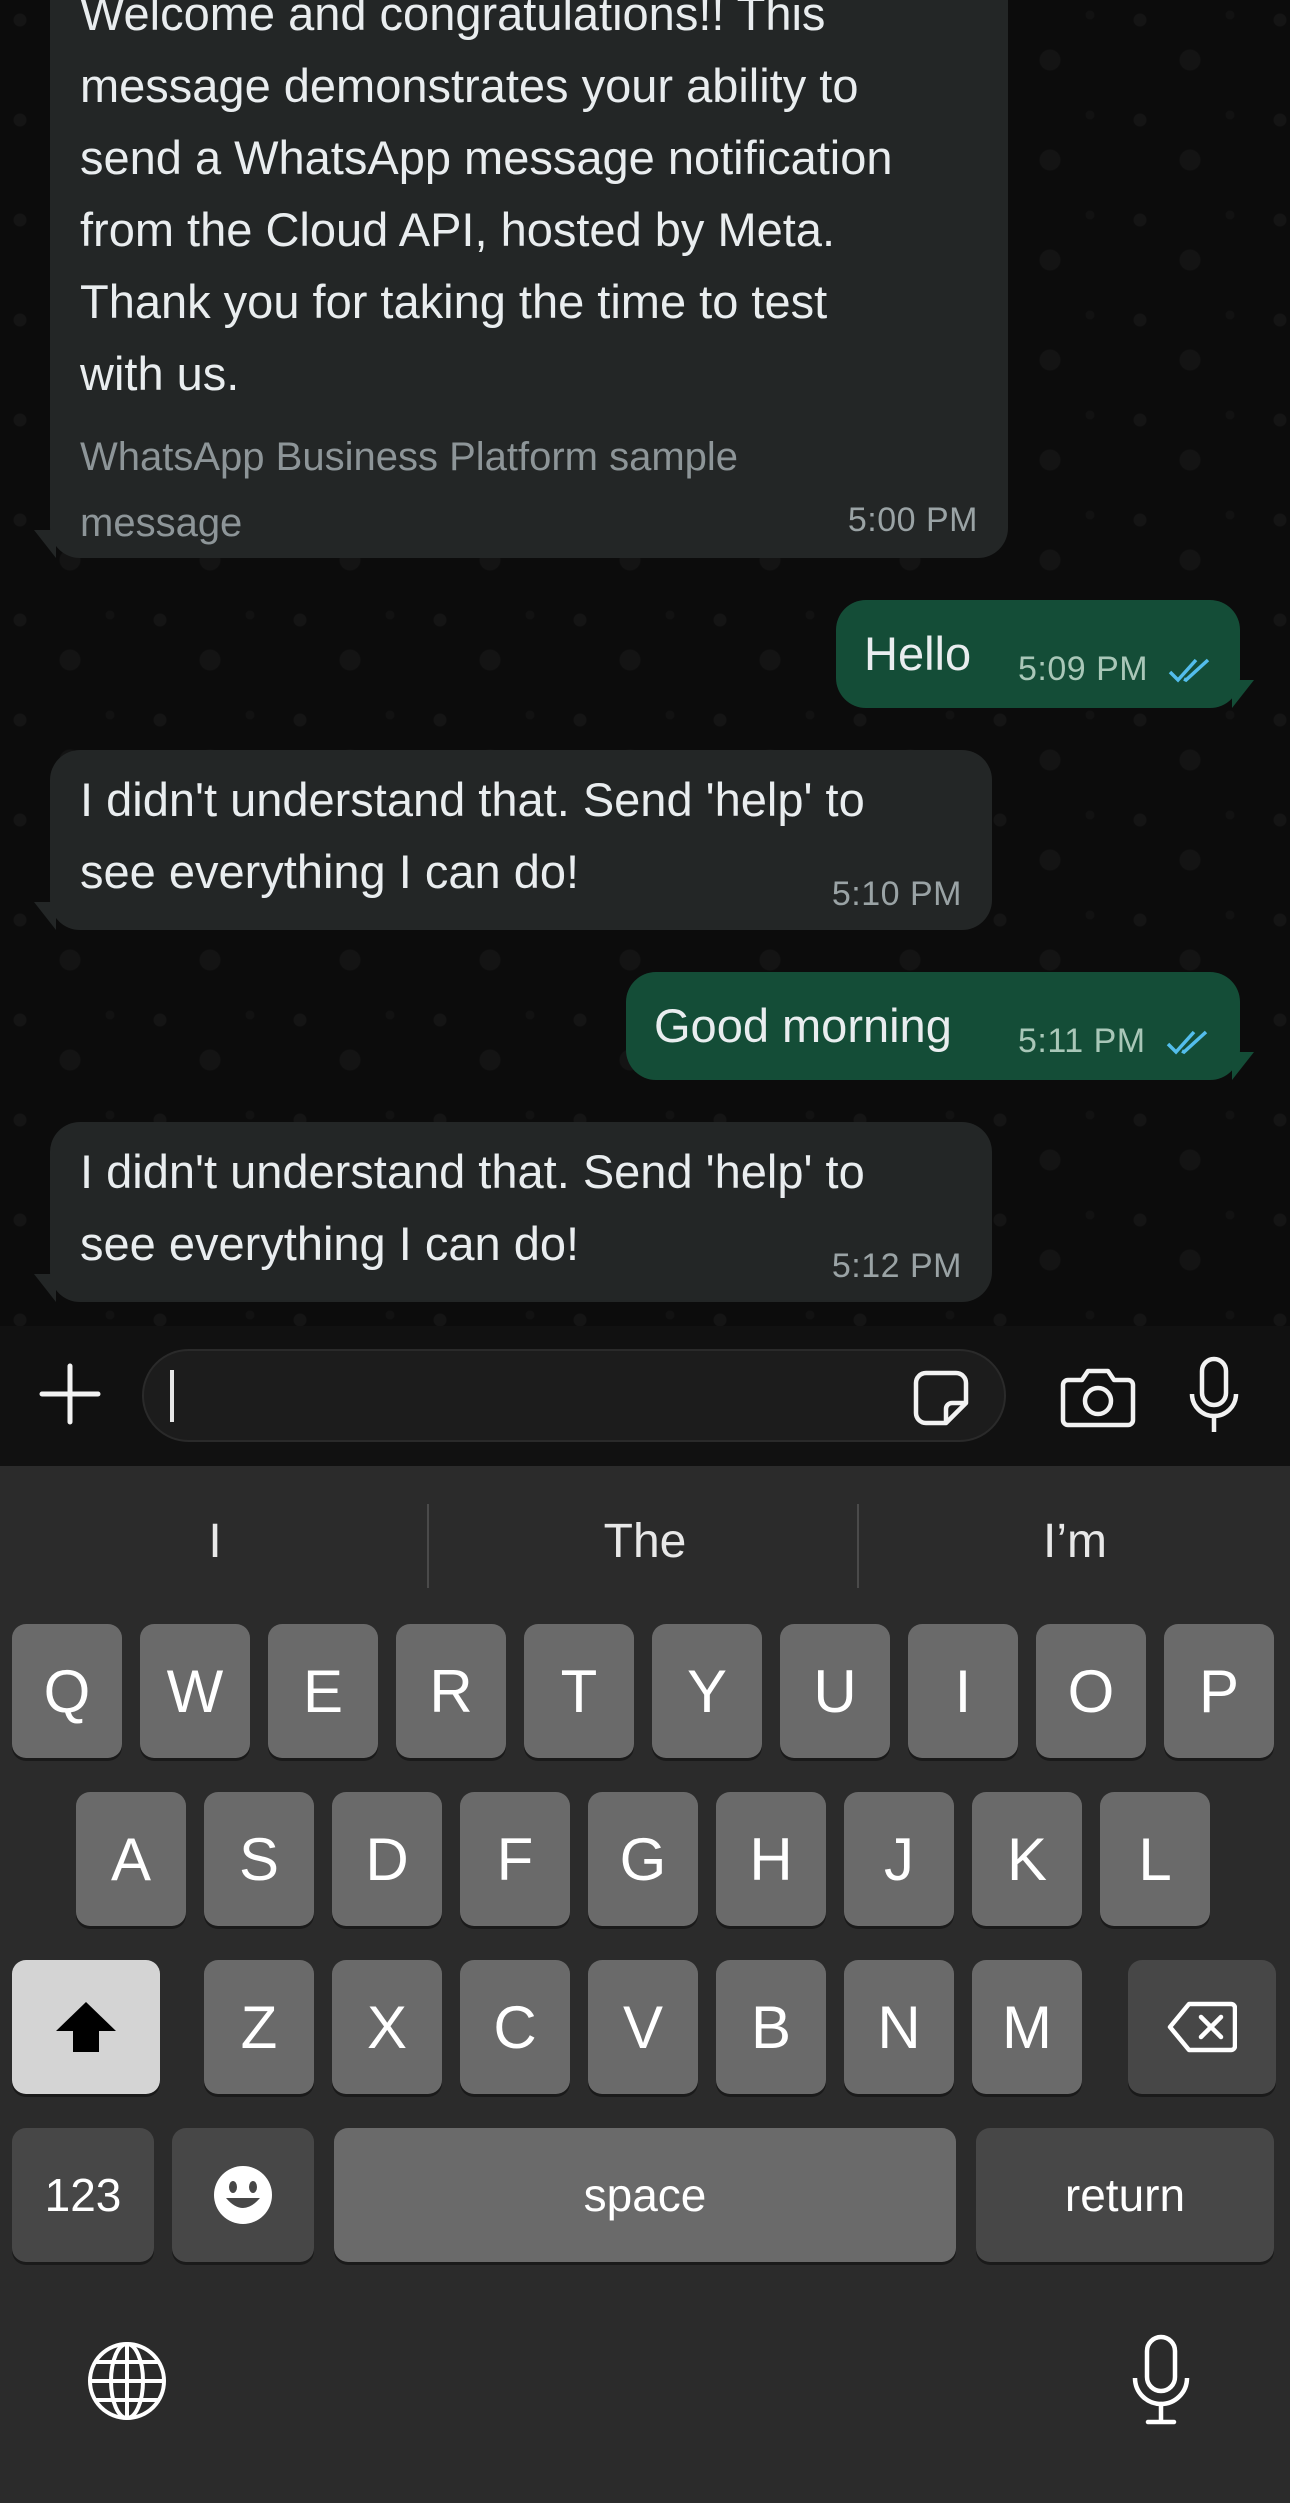  What do you see at coordinates (387, 1859) in the screenshot?
I see `key-d: D` at bounding box center [387, 1859].